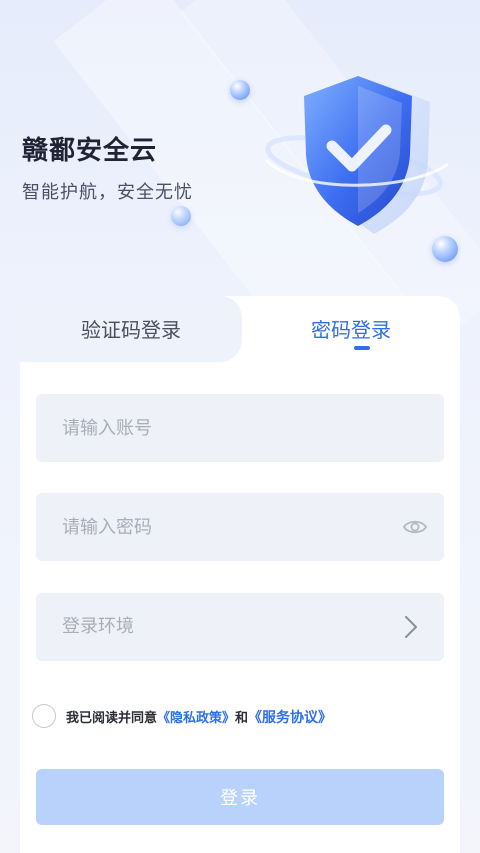 This screenshot has height=853, width=480. I want to click on agreement-prefix: 我已阅读并同意, so click(112, 718).